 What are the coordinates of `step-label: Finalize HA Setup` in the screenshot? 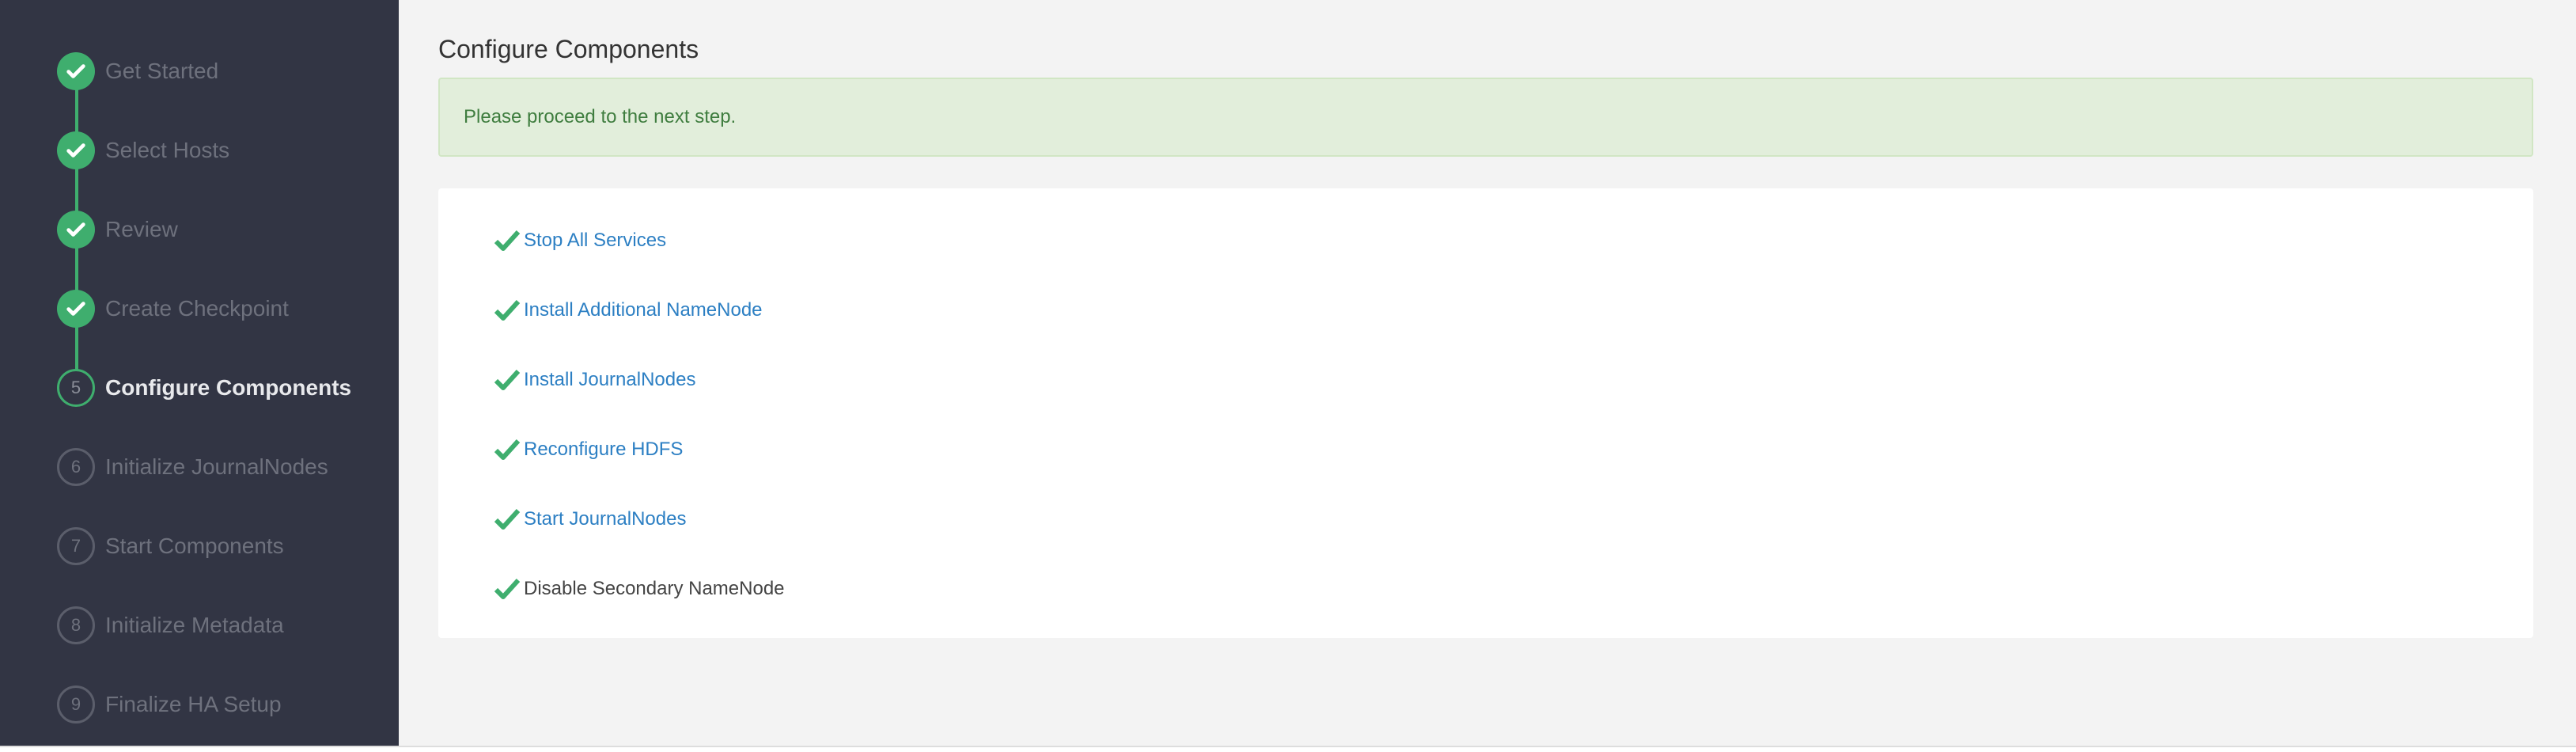 It's located at (193, 704).